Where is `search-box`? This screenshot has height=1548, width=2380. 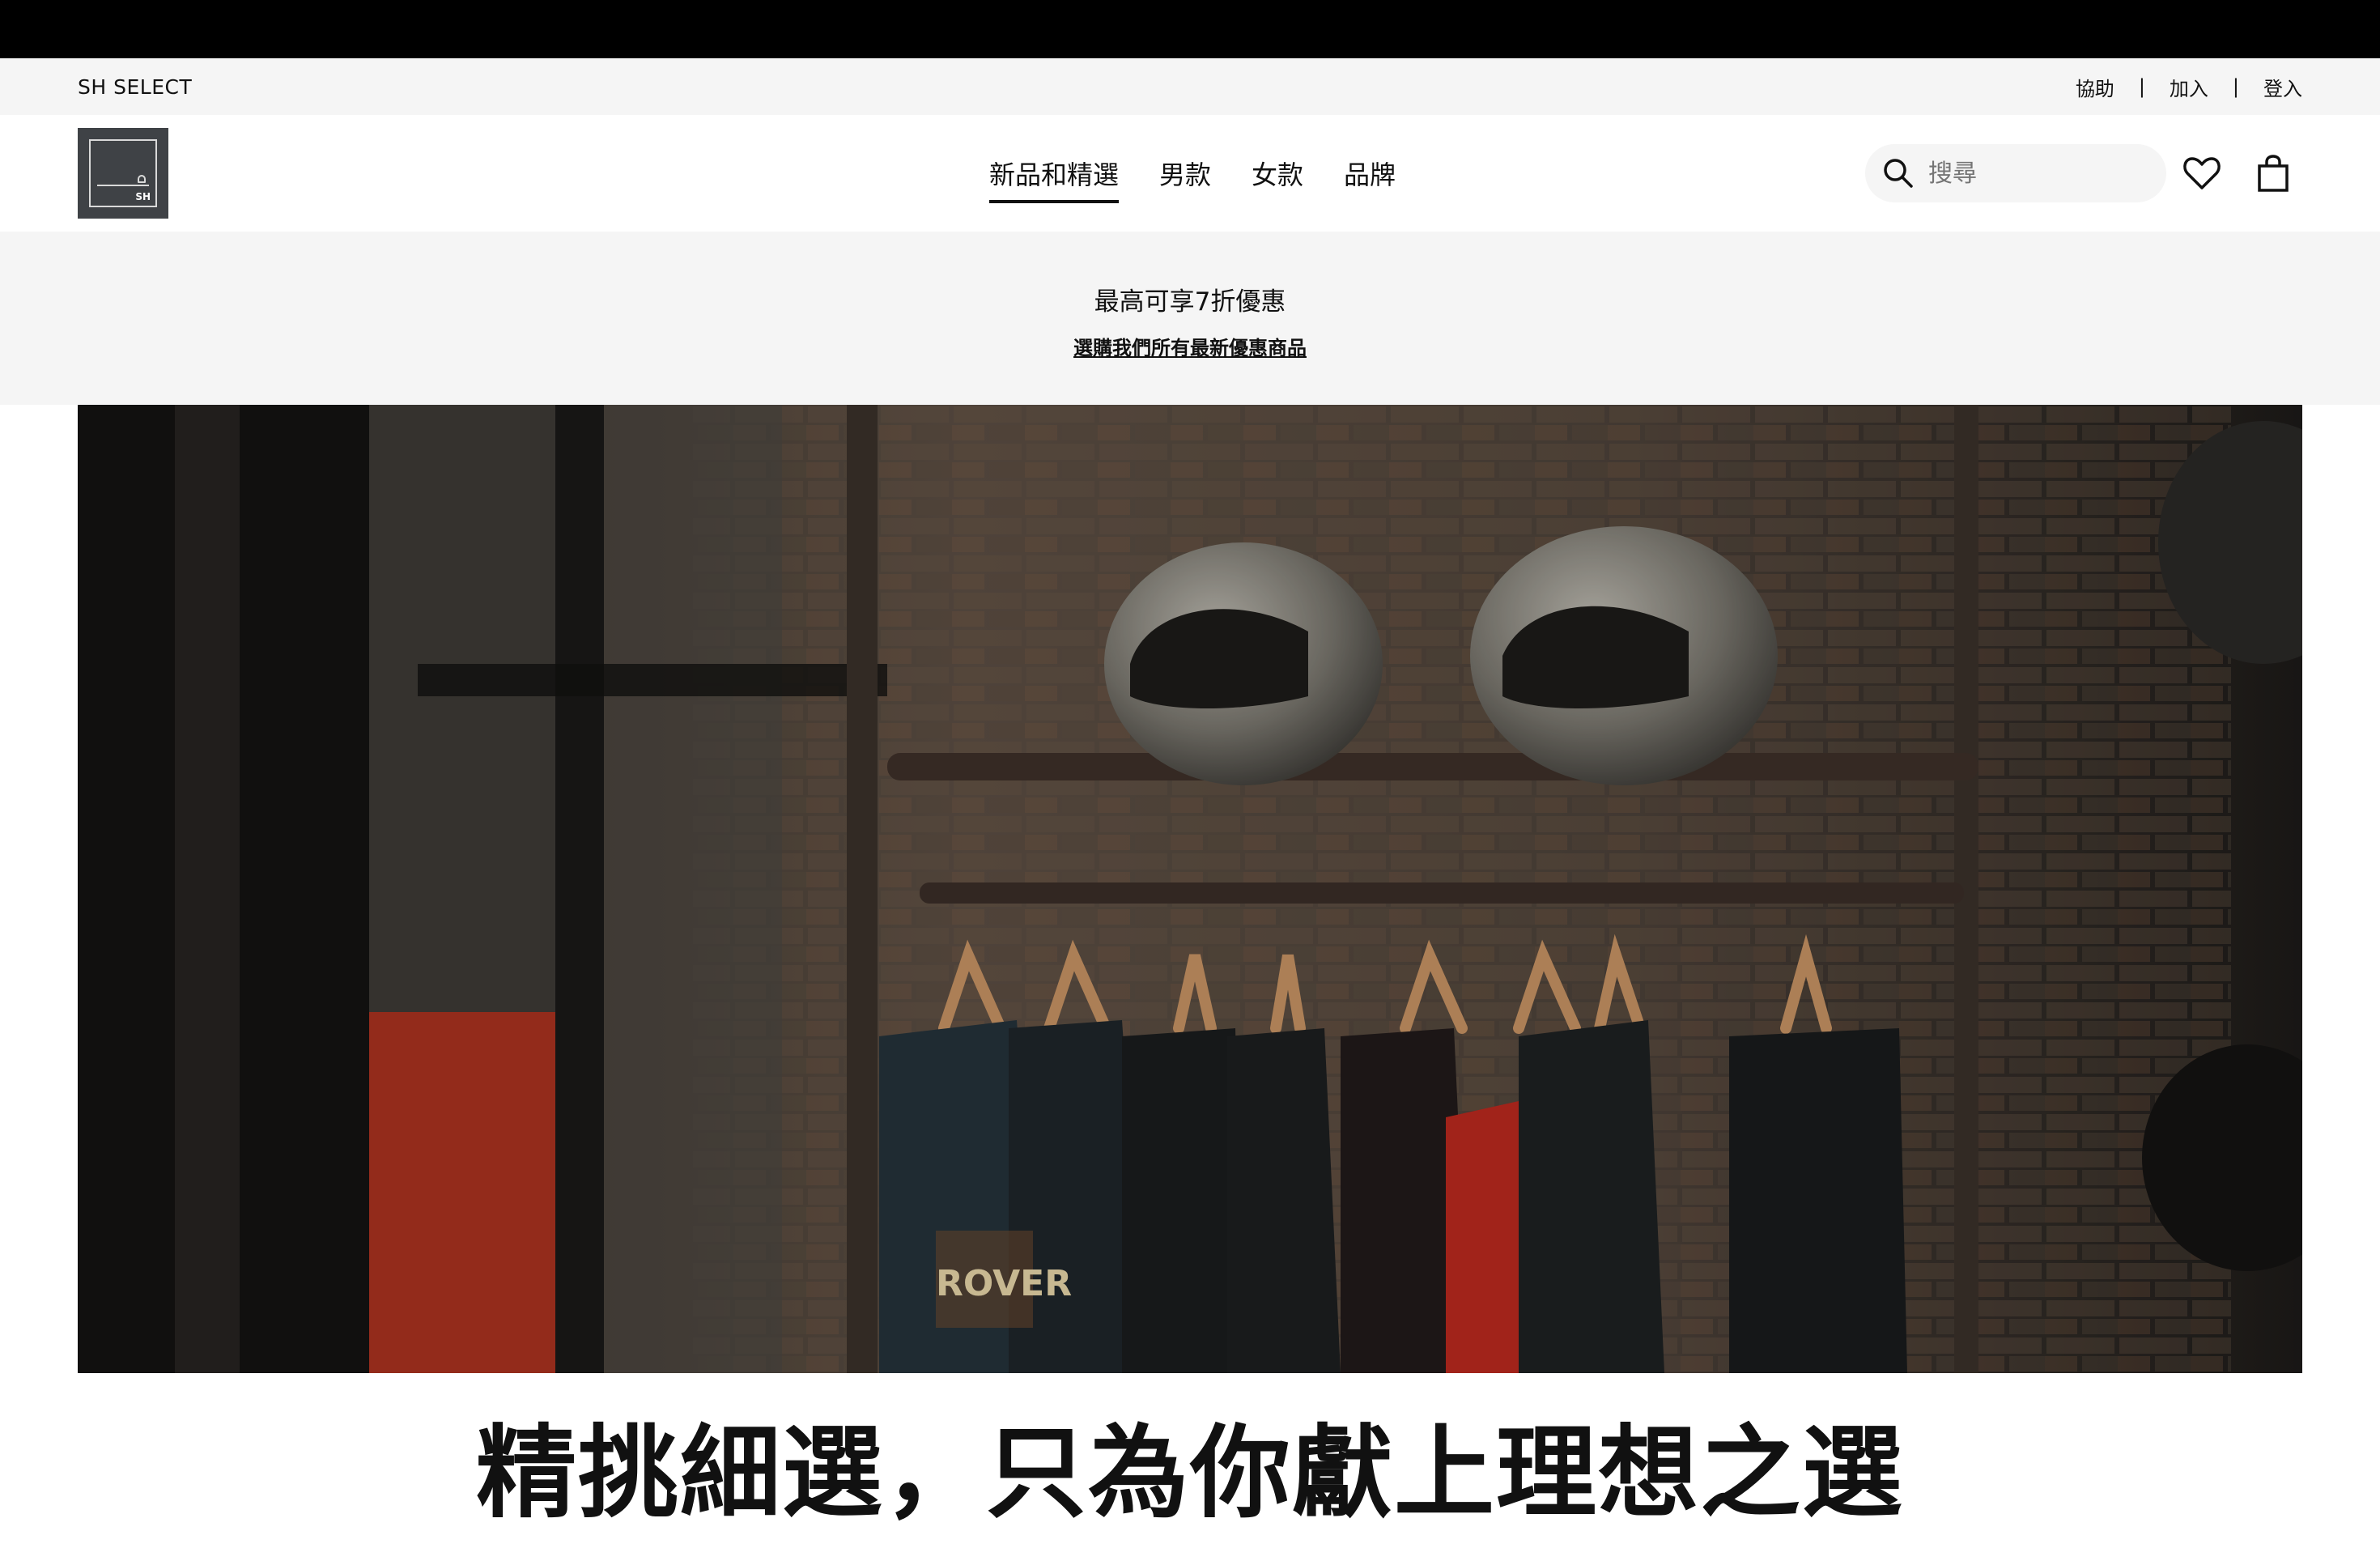 search-box is located at coordinates (2016, 173).